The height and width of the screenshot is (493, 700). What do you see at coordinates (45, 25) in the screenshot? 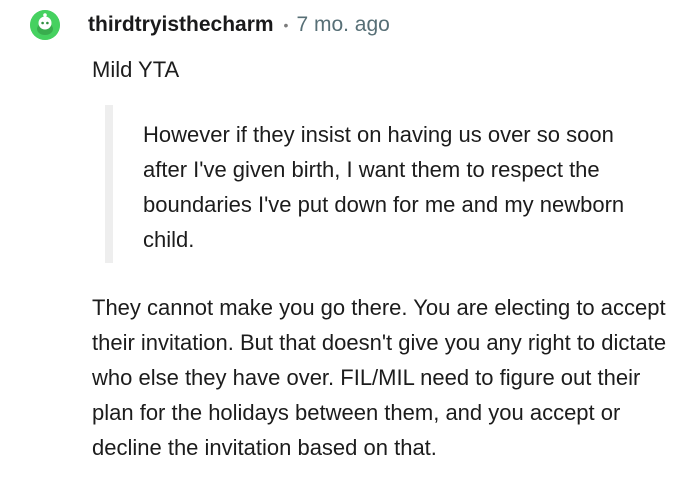
I see `snoo-avatar-icon` at bounding box center [45, 25].